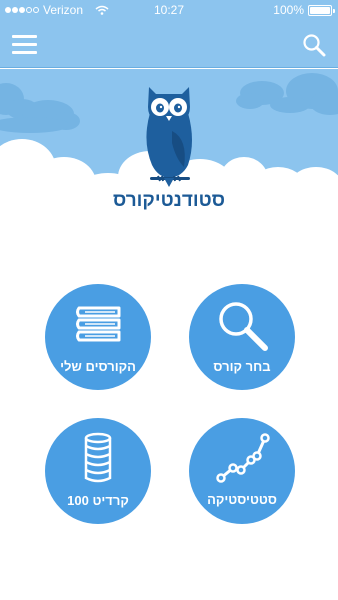  What do you see at coordinates (98, 366) in the screenshot?
I see `tile-label: הקורסים שלי` at bounding box center [98, 366].